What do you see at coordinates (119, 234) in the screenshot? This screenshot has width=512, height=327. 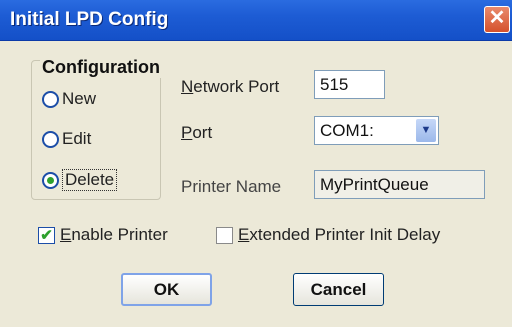 I see `label-text: nable Printer` at bounding box center [119, 234].